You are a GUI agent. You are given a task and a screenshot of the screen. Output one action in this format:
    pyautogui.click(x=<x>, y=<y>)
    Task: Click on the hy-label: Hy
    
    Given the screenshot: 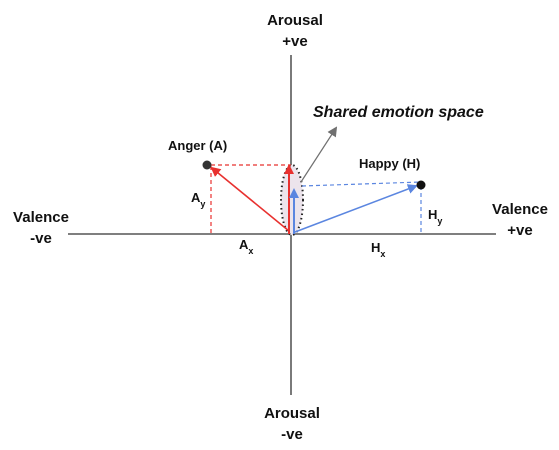 What is the action you would take?
    pyautogui.click(x=435, y=216)
    